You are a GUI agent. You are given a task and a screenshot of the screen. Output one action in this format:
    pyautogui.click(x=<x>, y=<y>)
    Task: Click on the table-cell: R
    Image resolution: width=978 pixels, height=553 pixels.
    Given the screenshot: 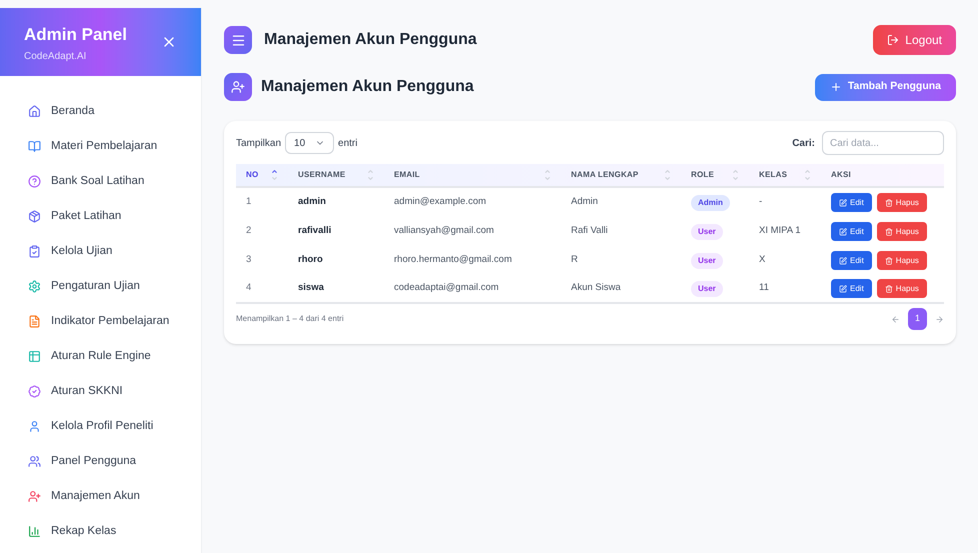 What is the action you would take?
    pyautogui.click(x=574, y=260)
    